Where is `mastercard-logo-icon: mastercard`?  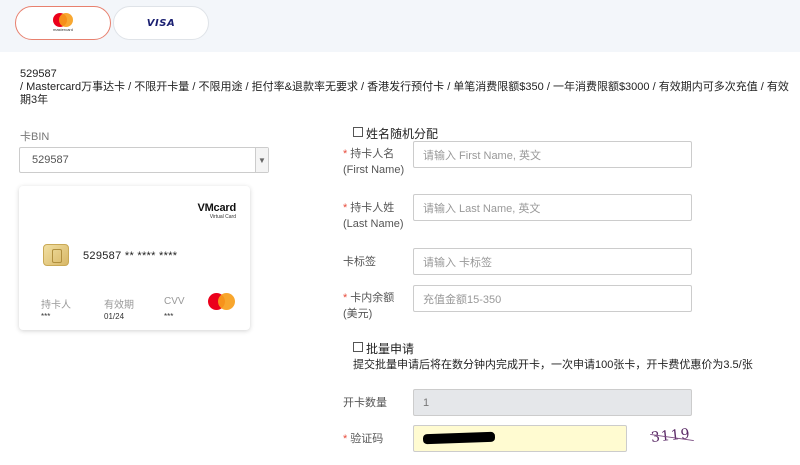 mastercard-logo-icon: mastercard is located at coordinates (63, 23).